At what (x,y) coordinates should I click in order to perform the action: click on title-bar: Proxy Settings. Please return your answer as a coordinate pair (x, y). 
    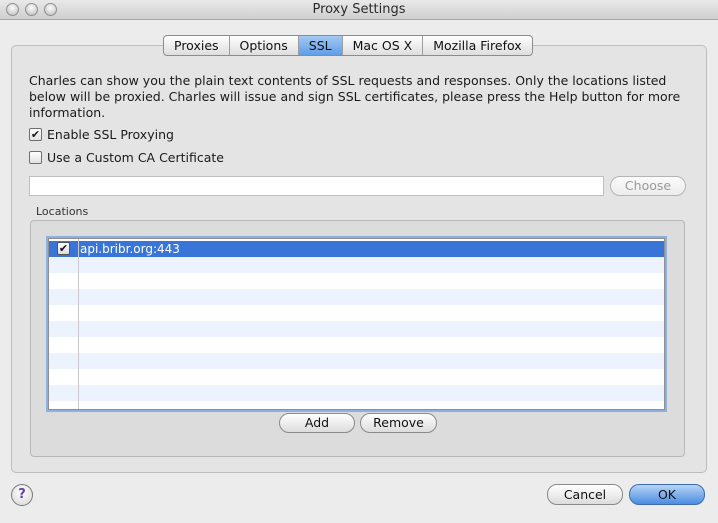
    Looking at the image, I should click on (359, 10).